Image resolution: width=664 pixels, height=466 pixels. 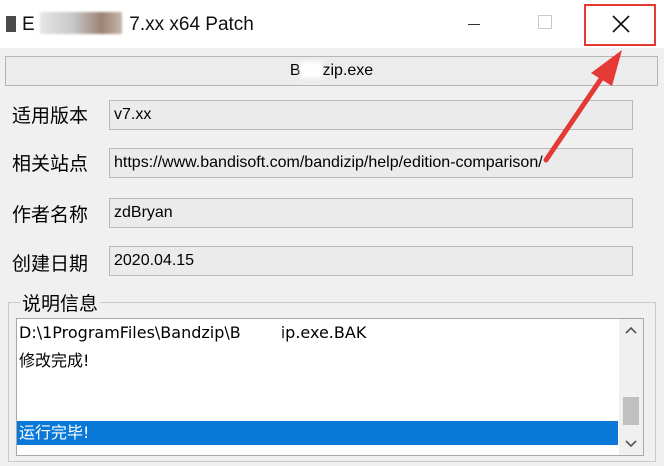 I want to click on close-button, so click(x=620, y=25).